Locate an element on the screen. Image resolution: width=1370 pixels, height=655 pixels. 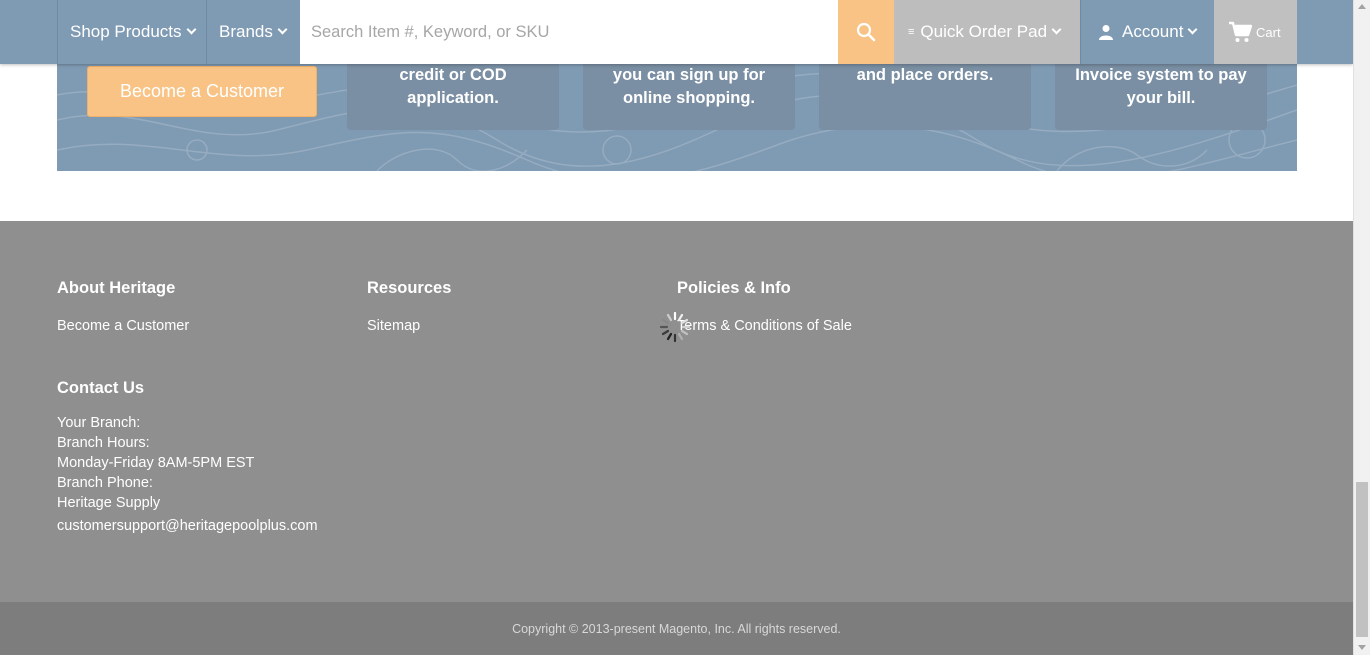
info-card-text: online shopping. is located at coordinates (689, 98).